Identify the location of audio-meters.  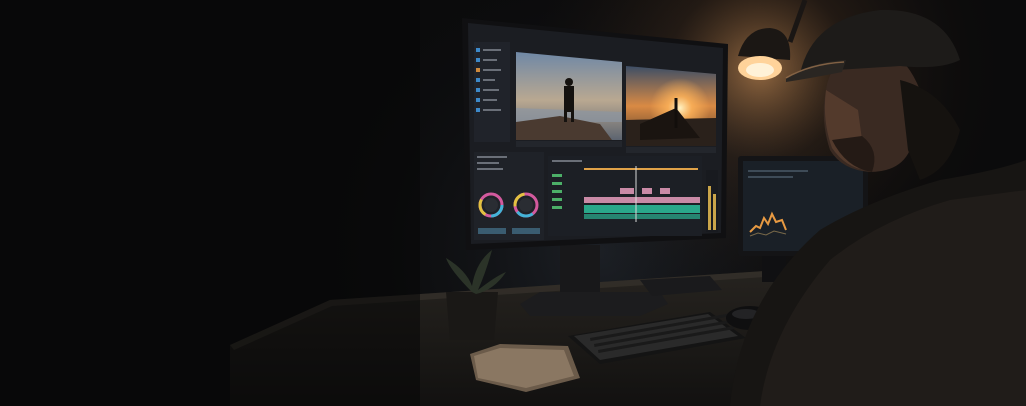
(712, 201).